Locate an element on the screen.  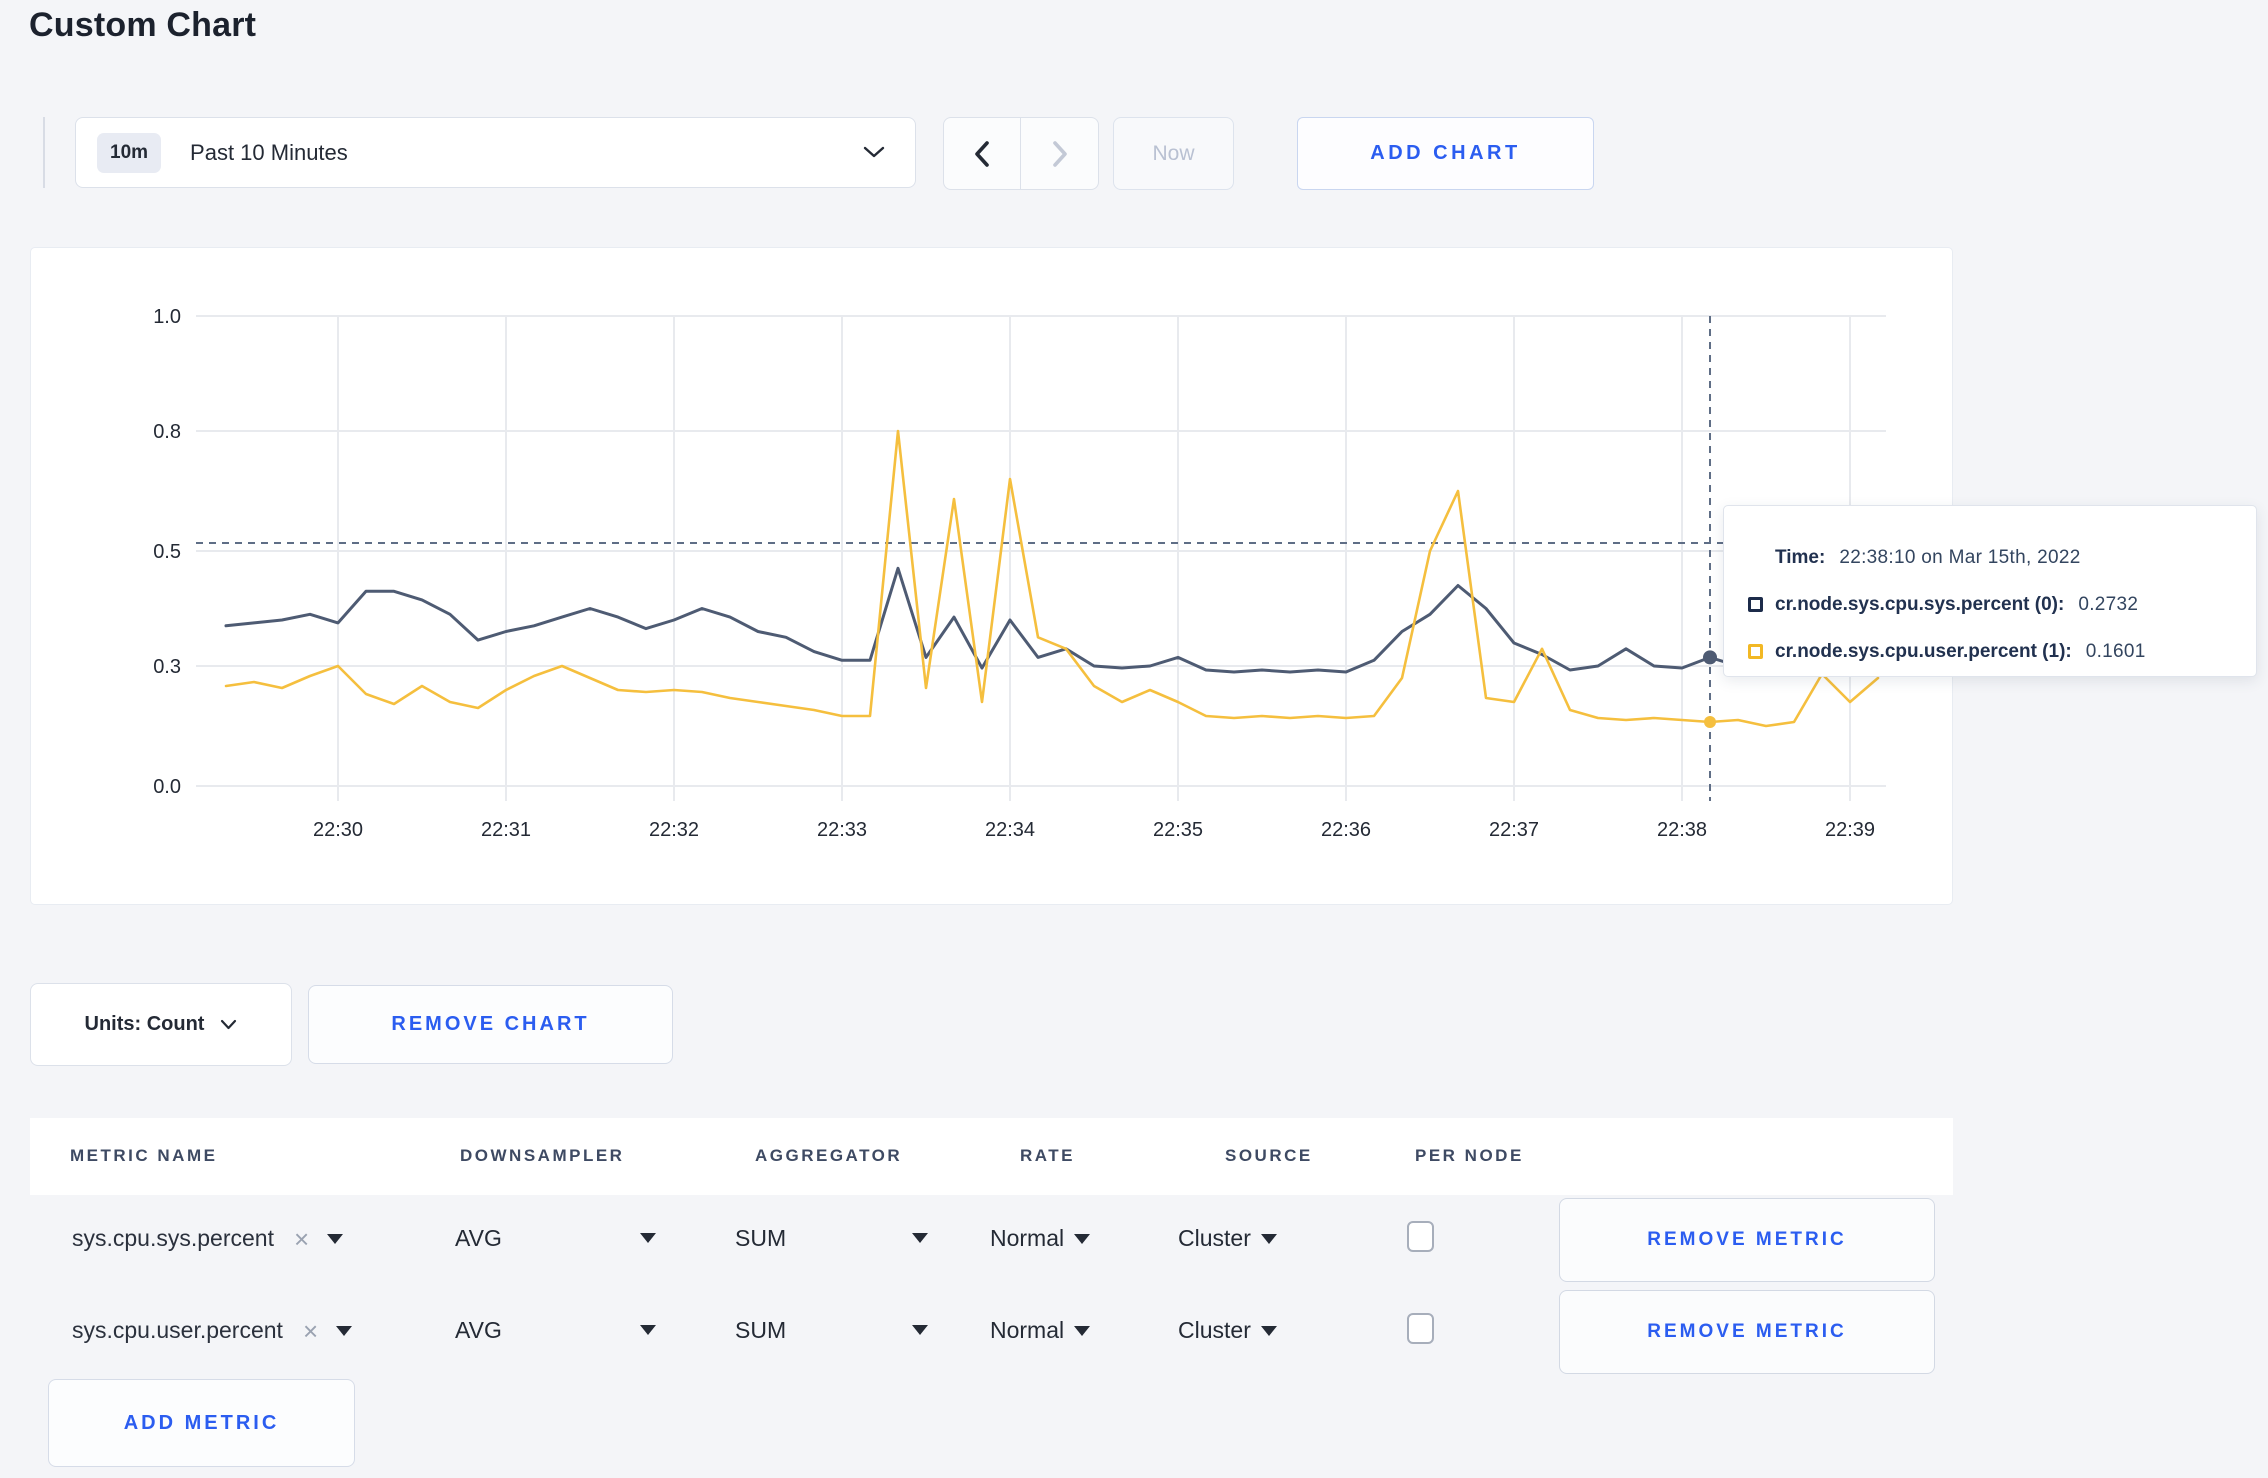
header-metric-name: METRIC NAME is located at coordinates (144, 1155).